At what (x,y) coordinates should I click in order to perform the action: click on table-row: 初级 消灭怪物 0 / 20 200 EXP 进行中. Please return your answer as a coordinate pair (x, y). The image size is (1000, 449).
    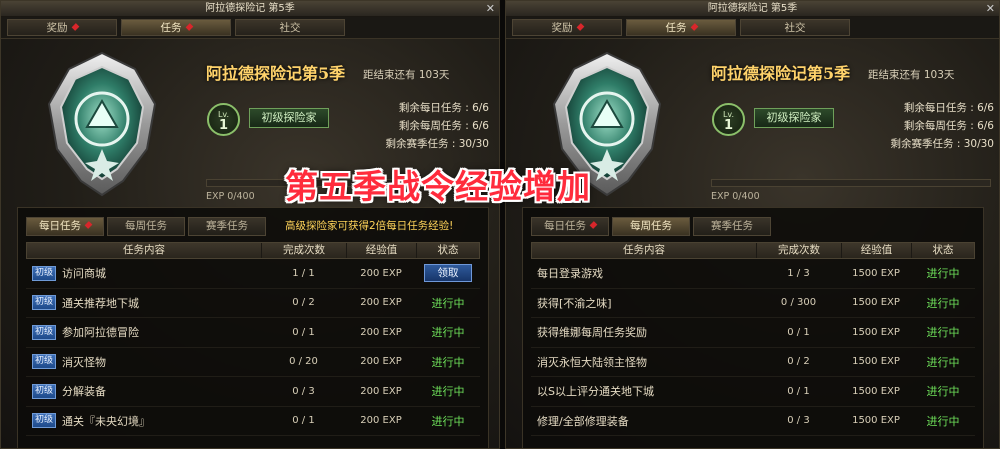
    Looking at the image, I should click on (253, 362).